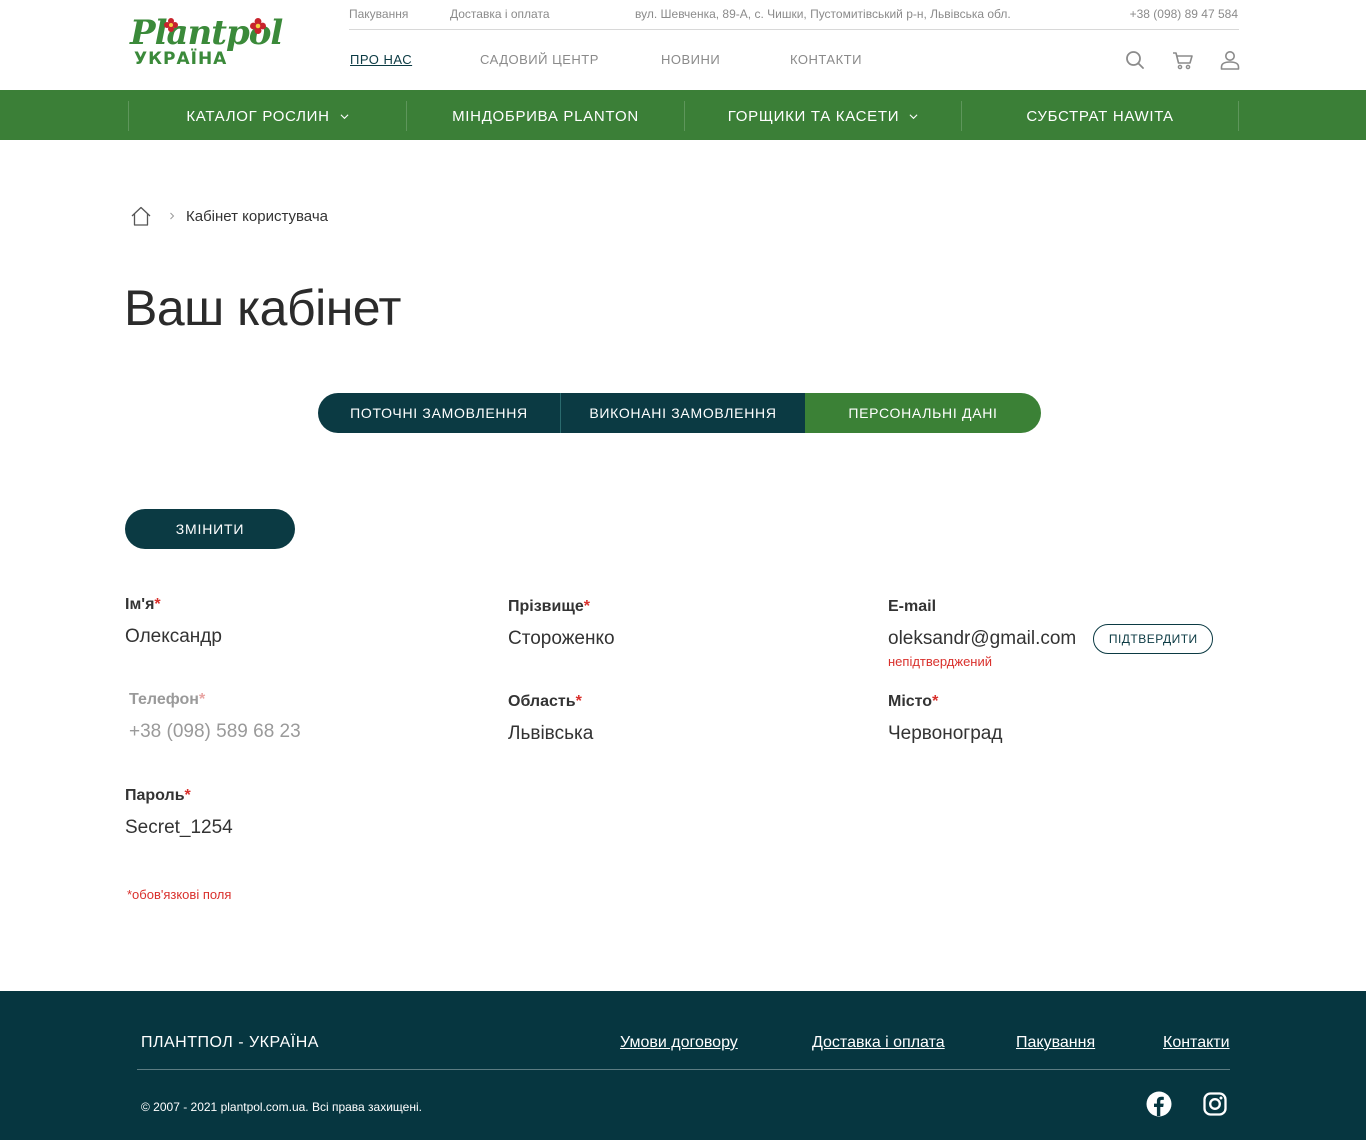  What do you see at coordinates (257, 216) in the screenshot?
I see `breadcrumb-current: Кабінет користувача` at bounding box center [257, 216].